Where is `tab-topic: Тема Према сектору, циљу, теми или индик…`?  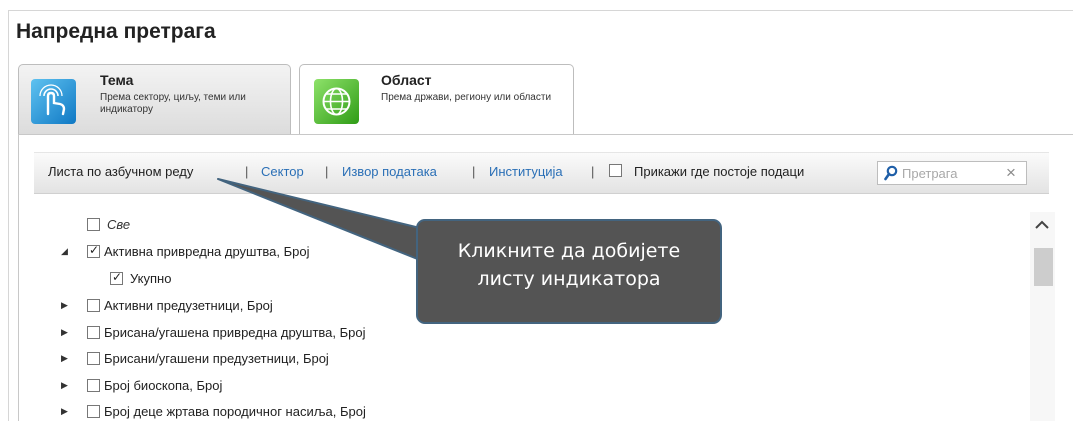
tab-topic: Тема Према сектору, циљу, теми или индик… is located at coordinates (154, 99).